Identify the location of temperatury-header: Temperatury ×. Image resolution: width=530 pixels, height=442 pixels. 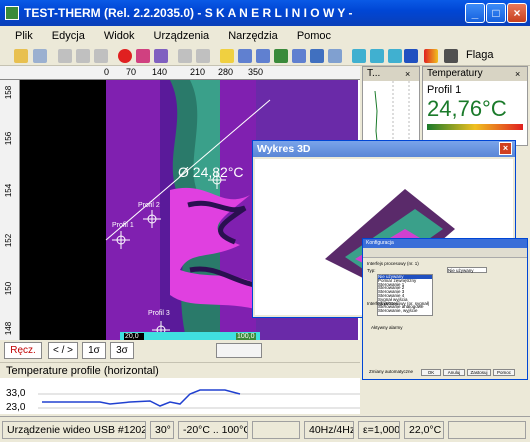
(475, 74).